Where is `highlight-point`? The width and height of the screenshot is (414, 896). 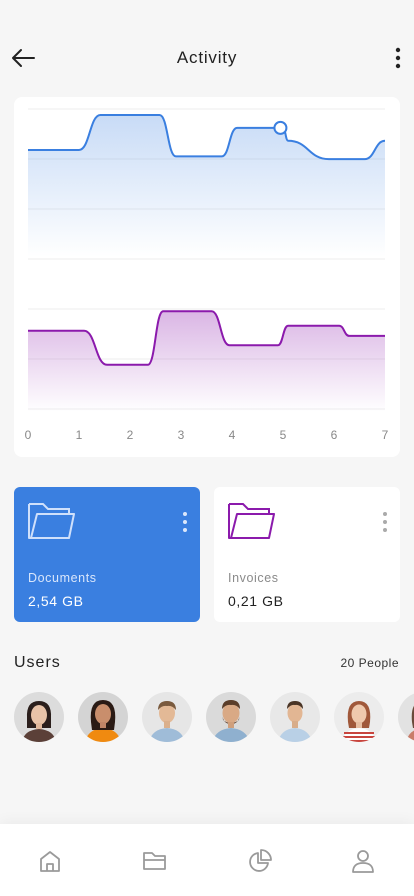 highlight-point is located at coordinates (280, 127).